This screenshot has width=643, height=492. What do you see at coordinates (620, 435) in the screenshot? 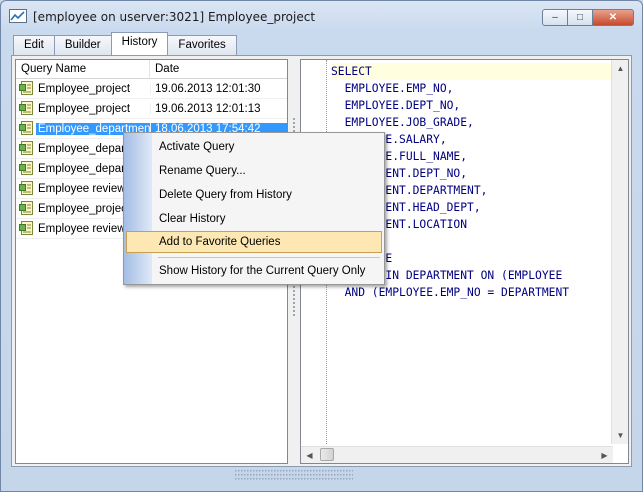
I see `scroll-down-icon: ▼` at bounding box center [620, 435].